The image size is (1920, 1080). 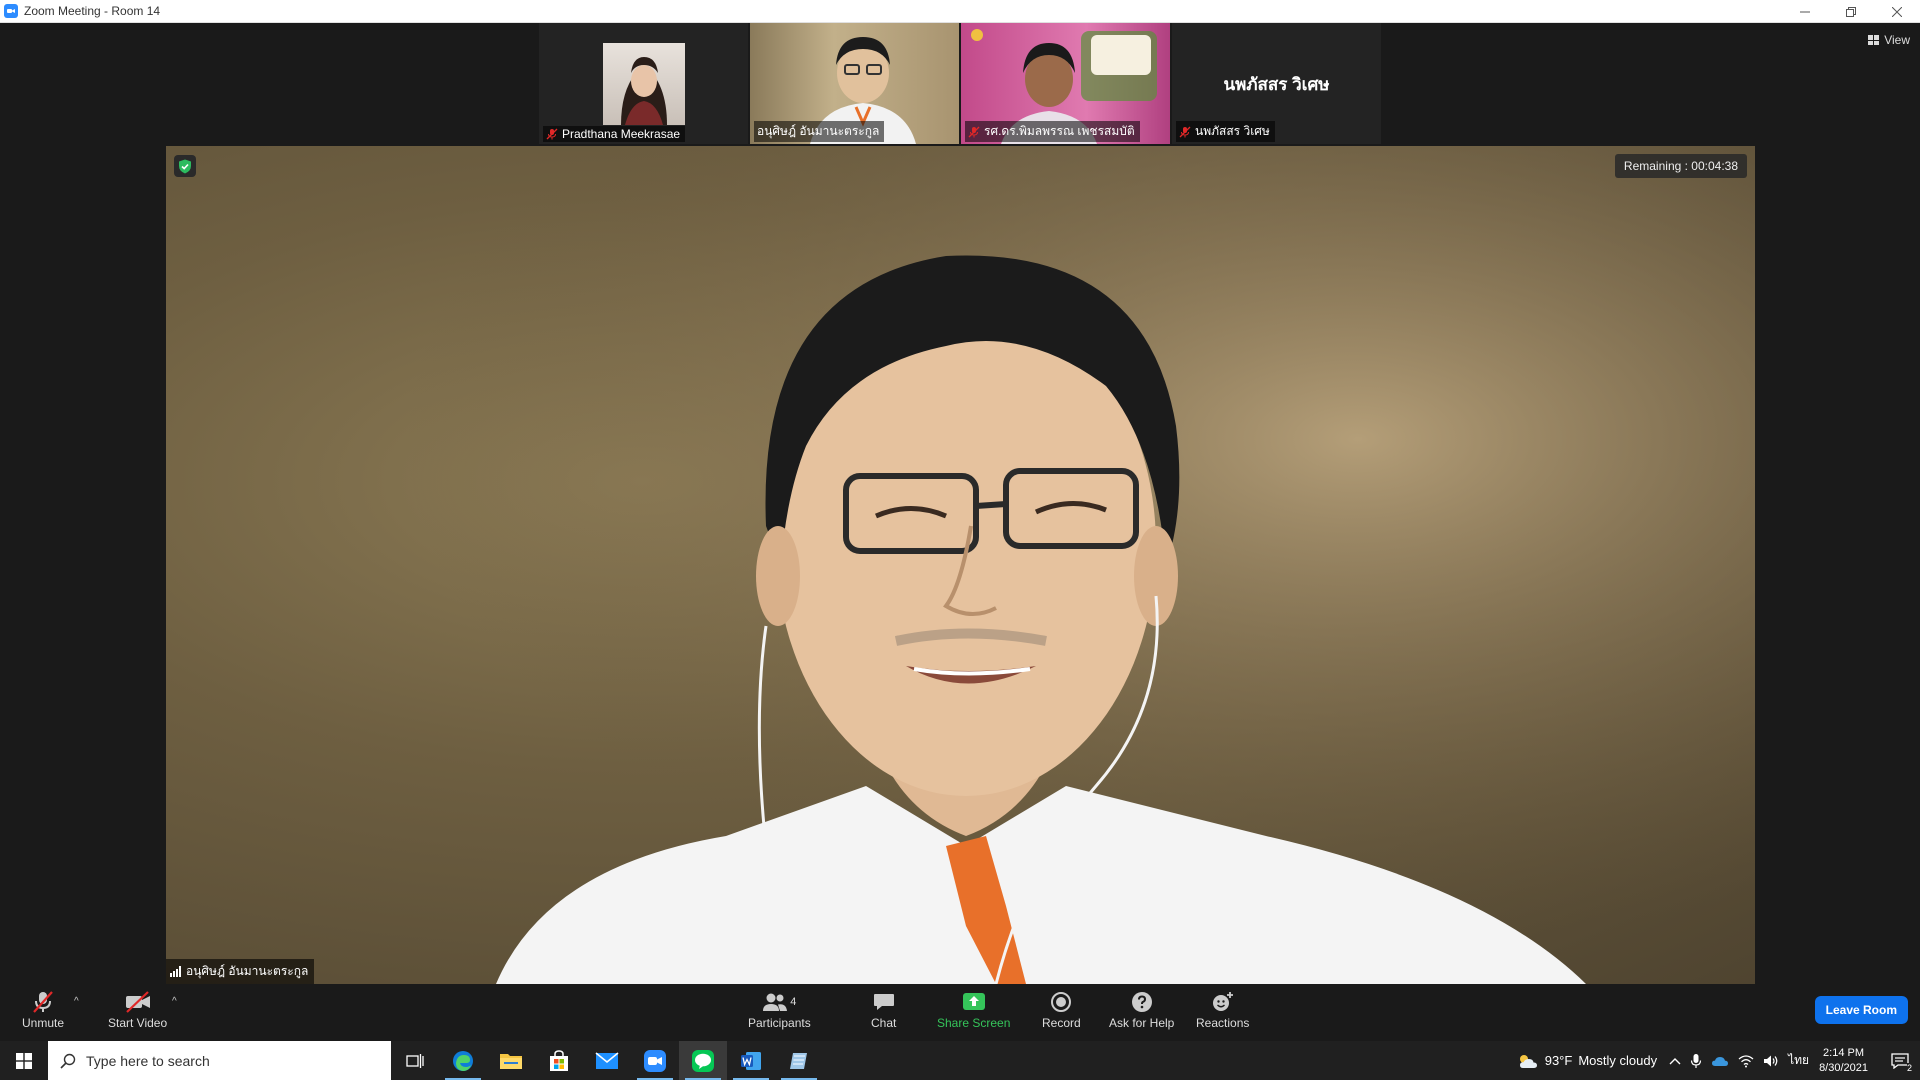 I want to click on participant-video, so click(x=644, y=84).